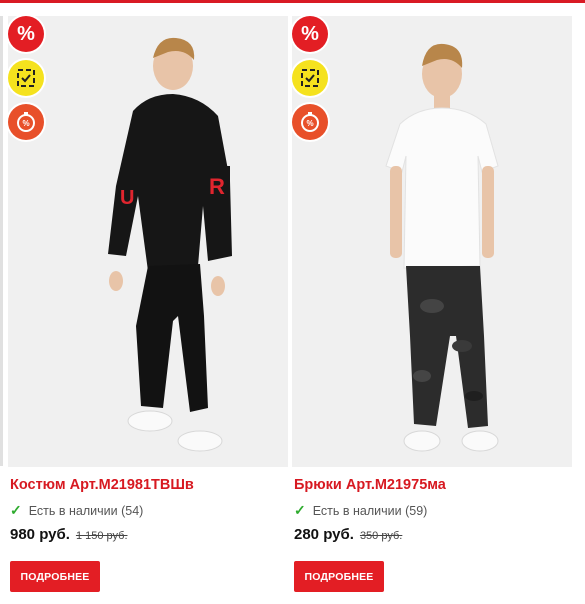 The height and width of the screenshot is (604, 585). What do you see at coordinates (40, 534) in the screenshot?
I see `current-price: 980 руб.` at bounding box center [40, 534].